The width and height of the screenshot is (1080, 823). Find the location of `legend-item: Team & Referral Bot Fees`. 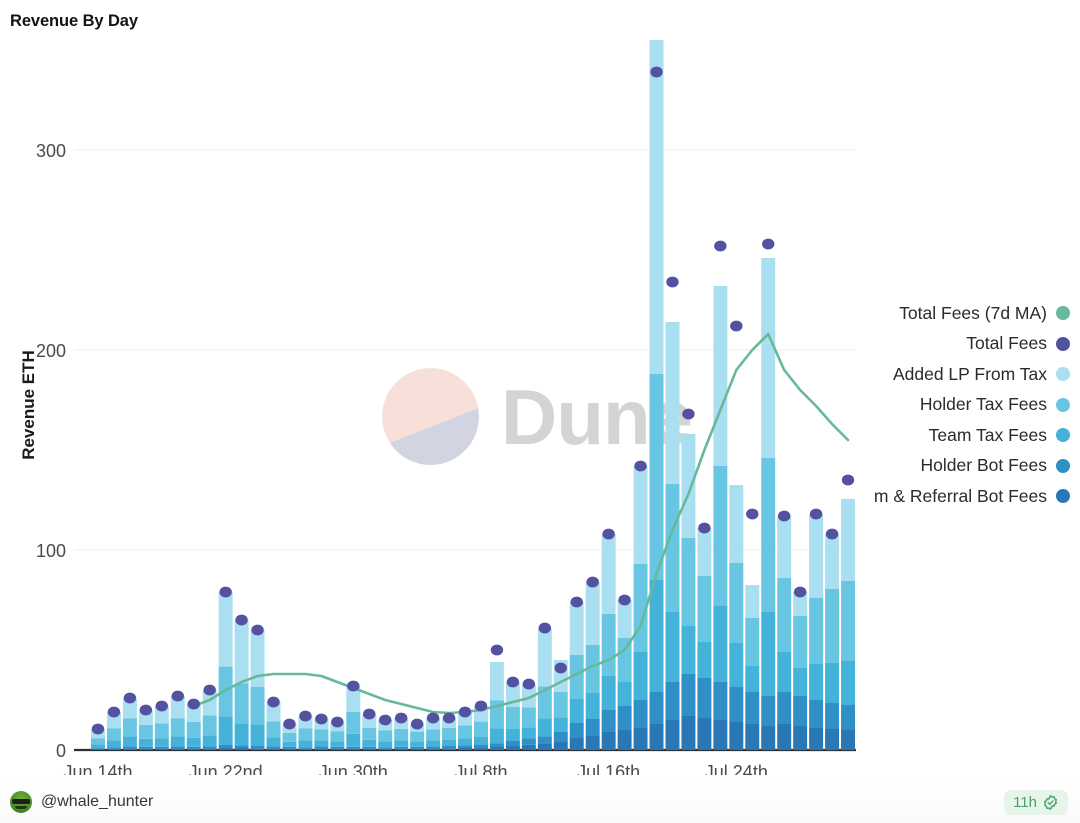

legend-item: Team & Referral Bot Fees is located at coordinates (965, 496).